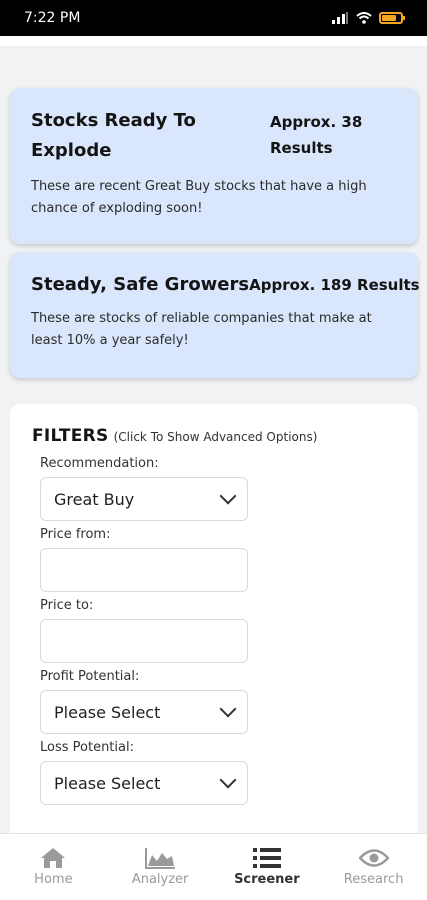 The height and width of the screenshot is (900, 427). What do you see at coordinates (316, 135) in the screenshot?
I see `card-results: Approx. 38 Results` at bounding box center [316, 135].